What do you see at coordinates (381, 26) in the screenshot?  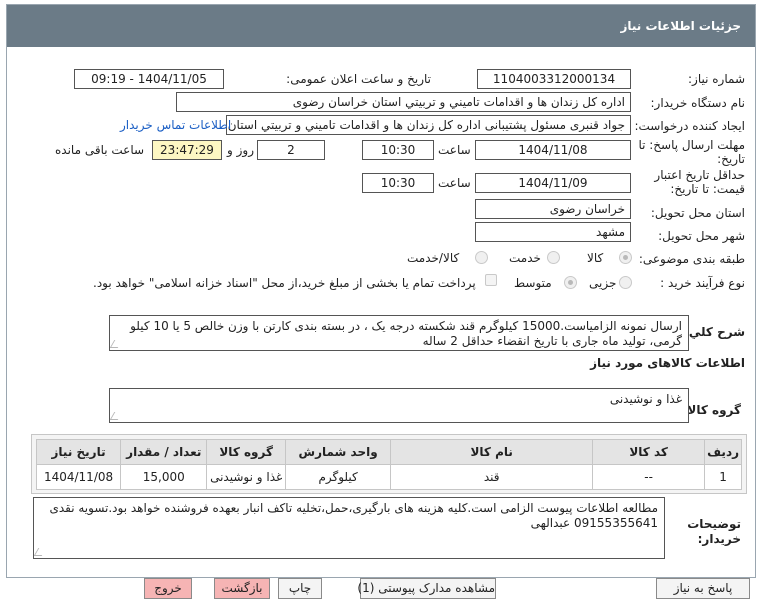 I see `panel-header: جزئیات اطلاعات نیاز` at bounding box center [381, 26].